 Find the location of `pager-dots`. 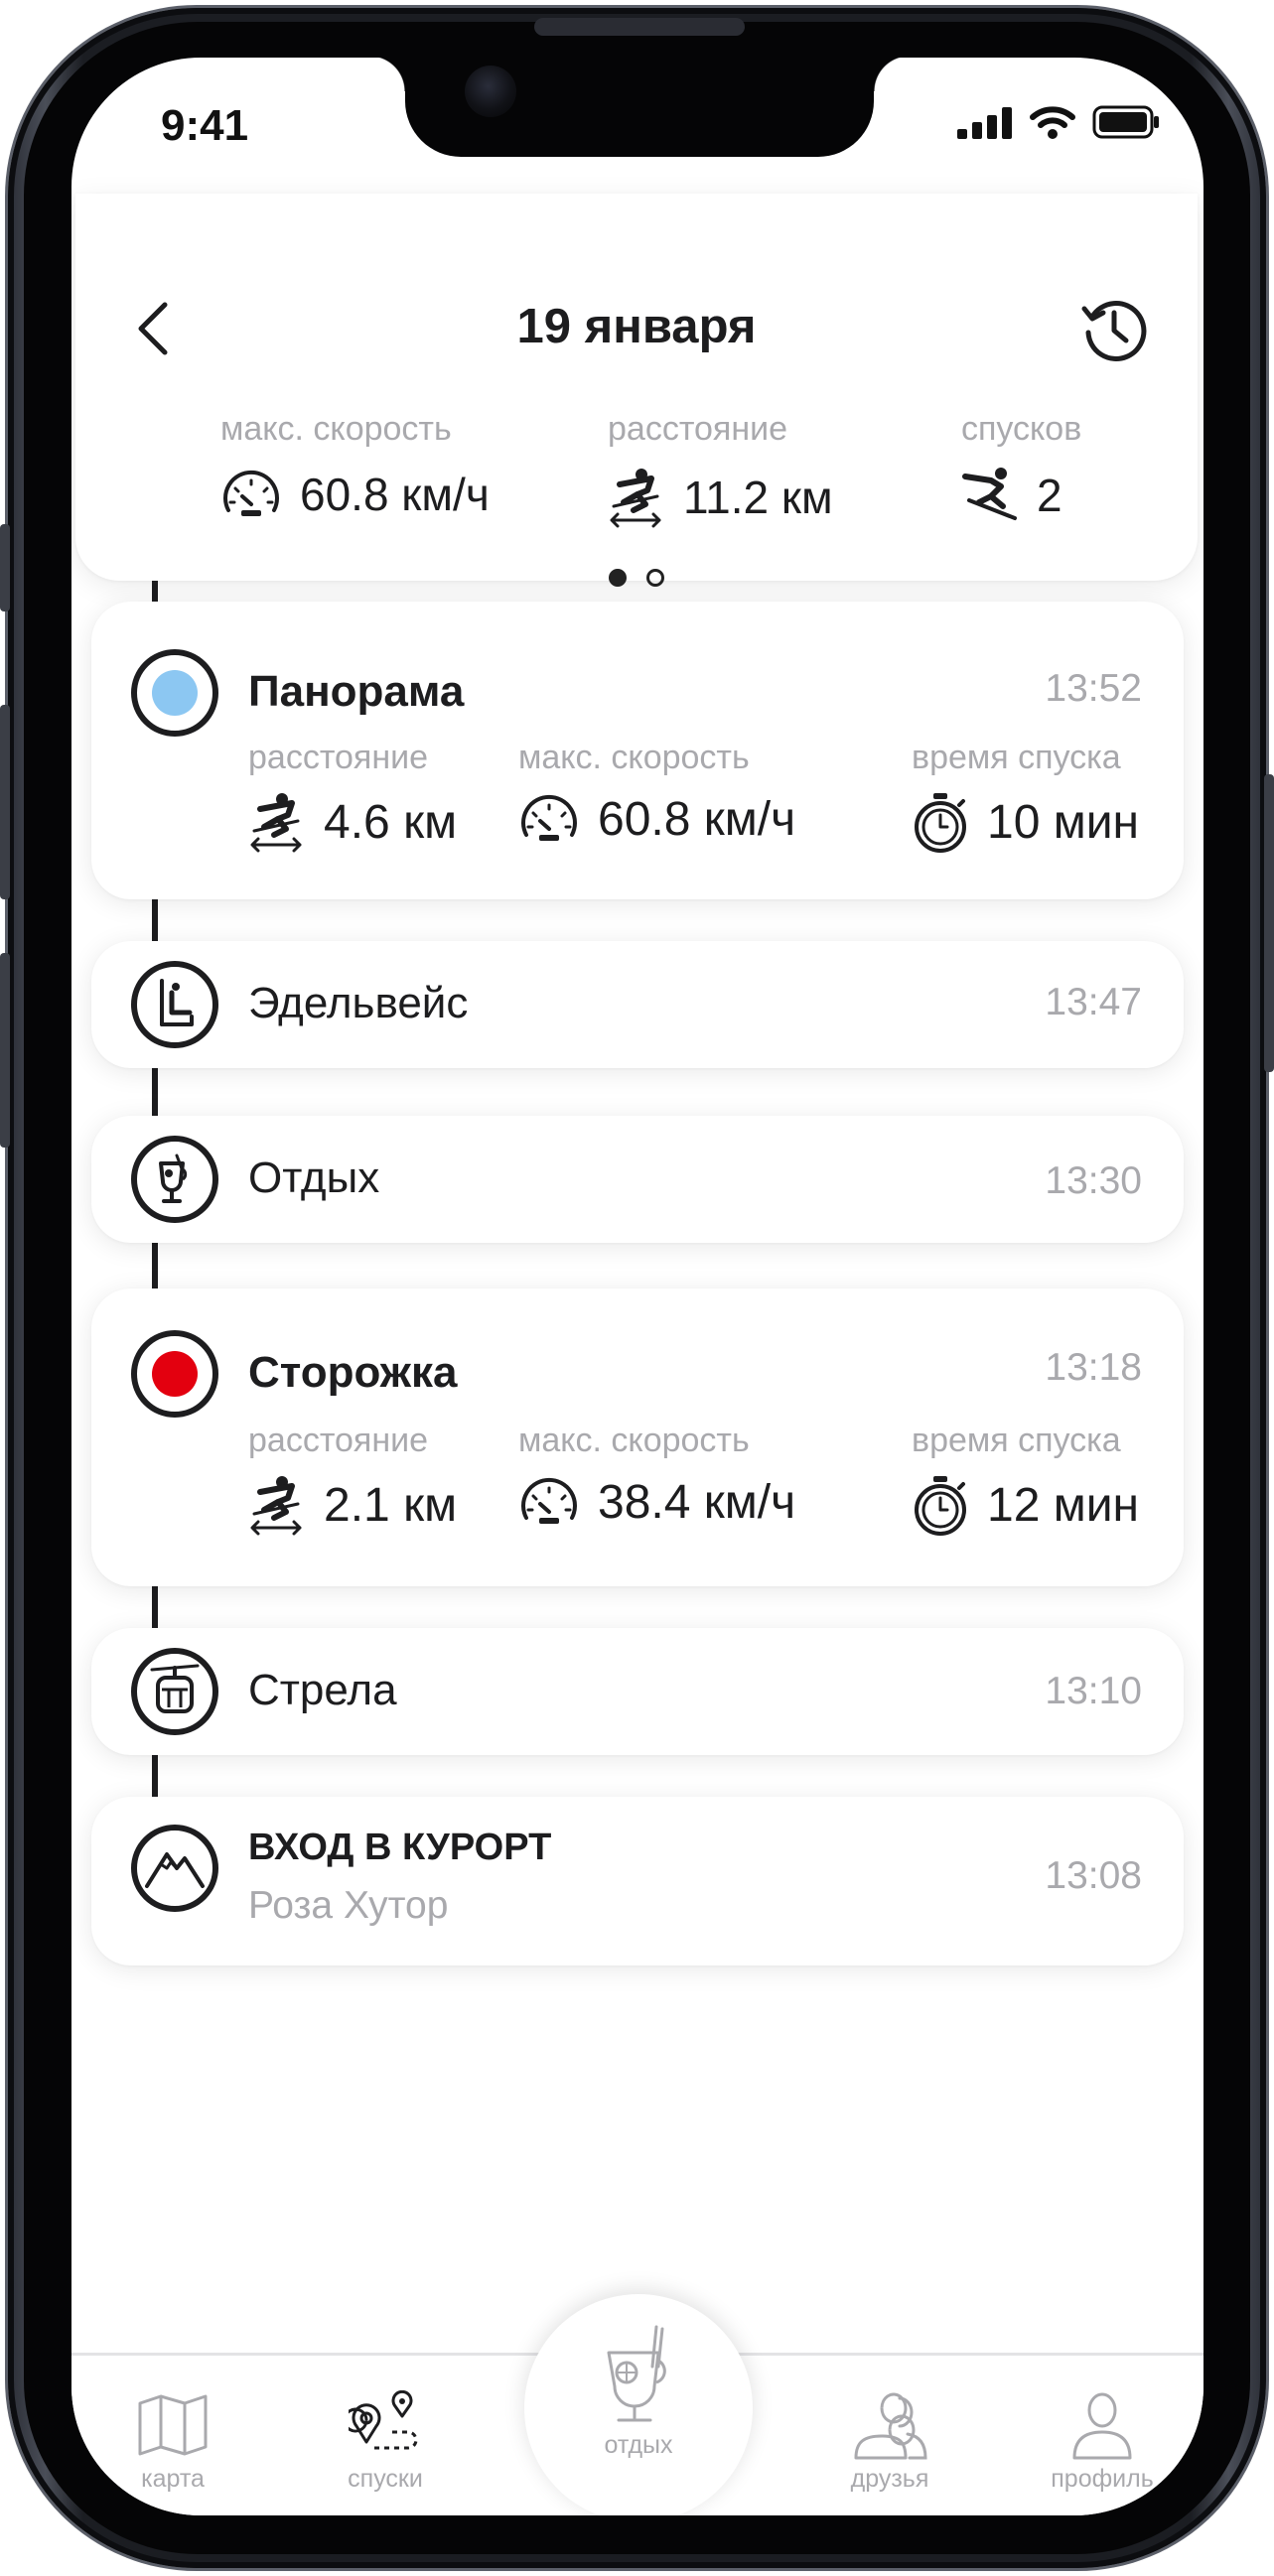

pager-dots is located at coordinates (637, 578).